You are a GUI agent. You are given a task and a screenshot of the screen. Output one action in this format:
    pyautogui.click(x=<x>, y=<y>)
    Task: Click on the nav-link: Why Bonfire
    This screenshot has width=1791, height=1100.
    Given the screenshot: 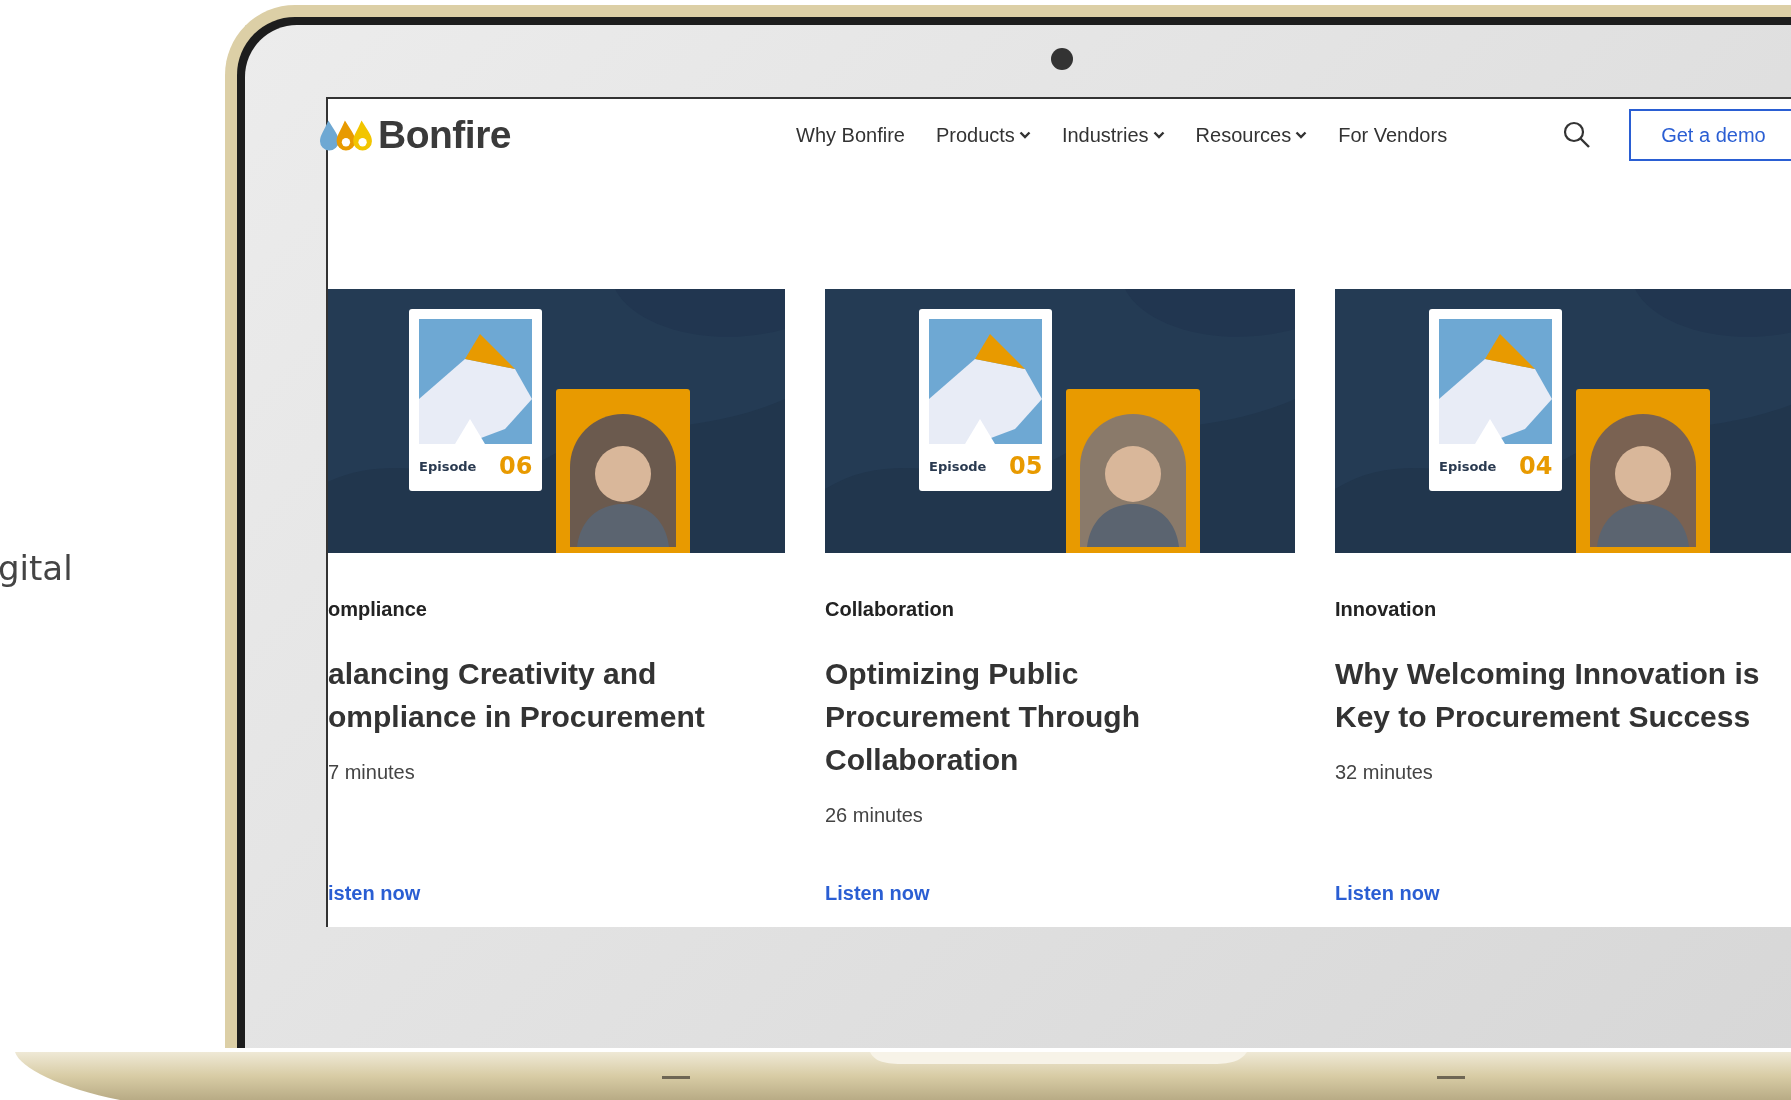 What is the action you would take?
    pyautogui.click(x=850, y=135)
    